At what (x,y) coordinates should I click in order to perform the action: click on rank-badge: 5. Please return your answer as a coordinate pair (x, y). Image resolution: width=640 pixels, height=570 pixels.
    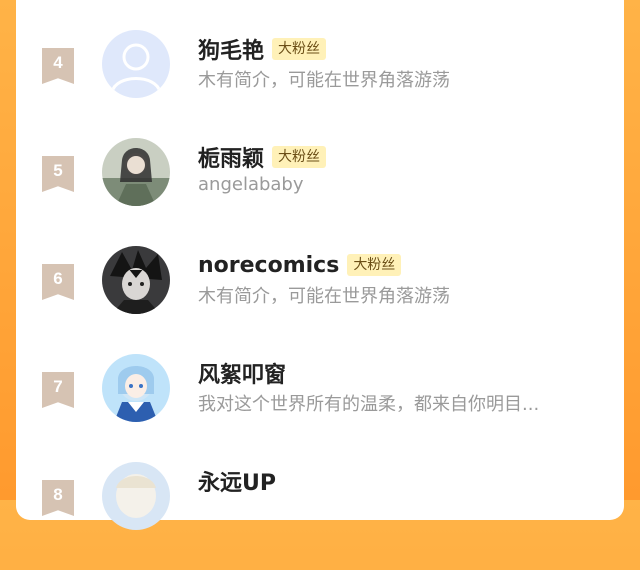
    Looking at the image, I should click on (58, 174).